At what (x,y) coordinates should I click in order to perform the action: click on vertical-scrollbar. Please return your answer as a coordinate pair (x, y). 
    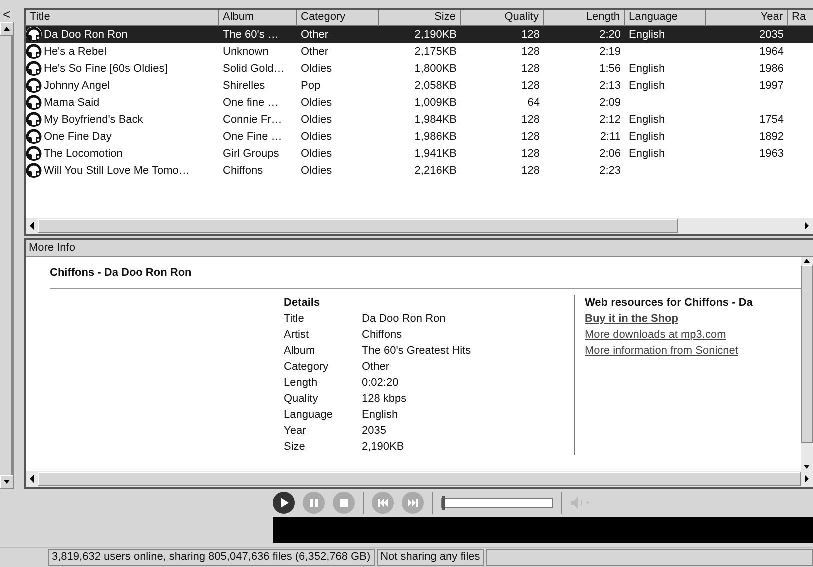
    Looking at the image, I should click on (807, 364).